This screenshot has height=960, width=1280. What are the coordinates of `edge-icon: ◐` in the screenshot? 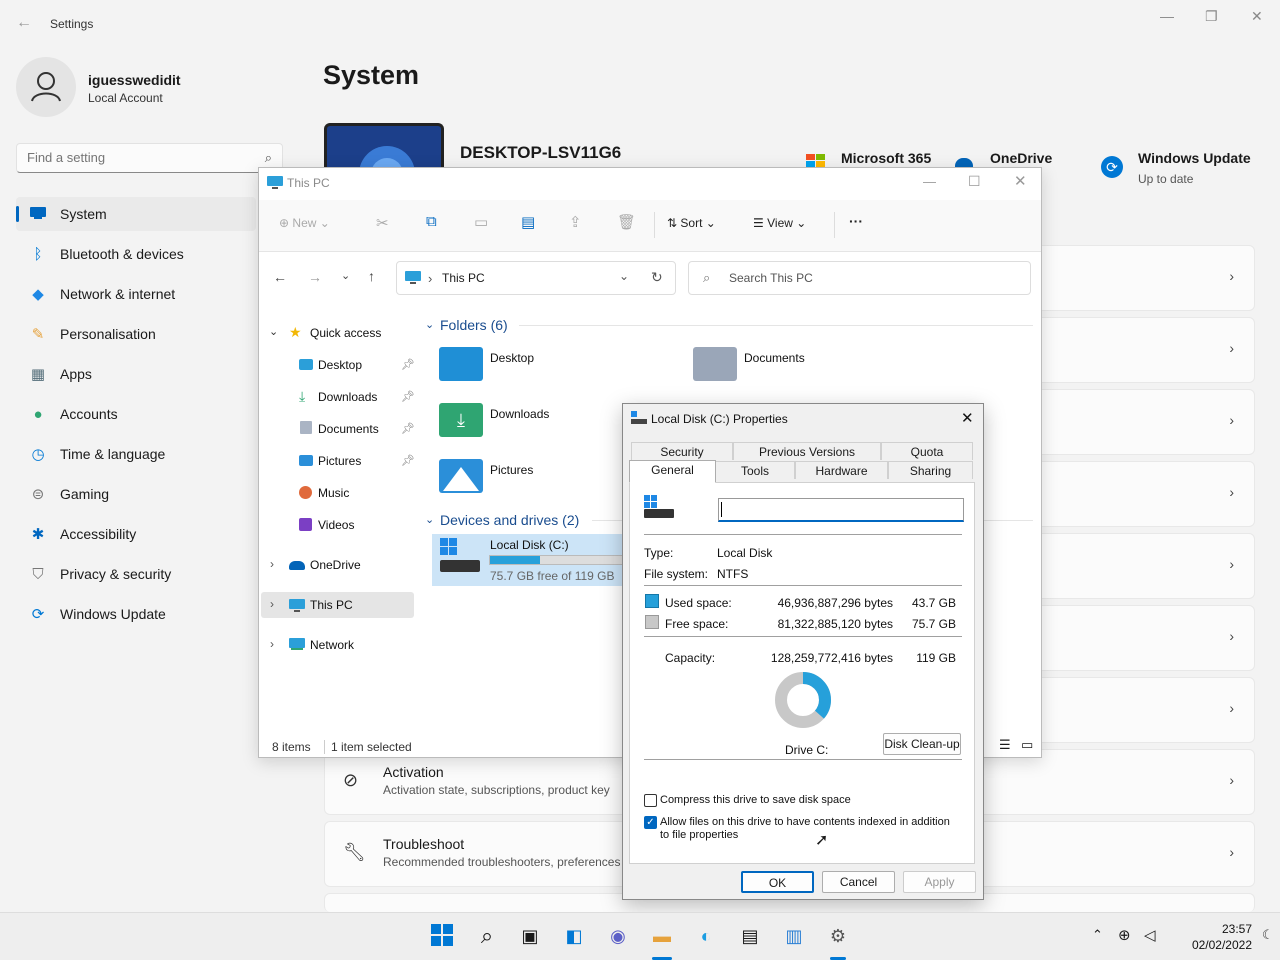 It's located at (706, 936).